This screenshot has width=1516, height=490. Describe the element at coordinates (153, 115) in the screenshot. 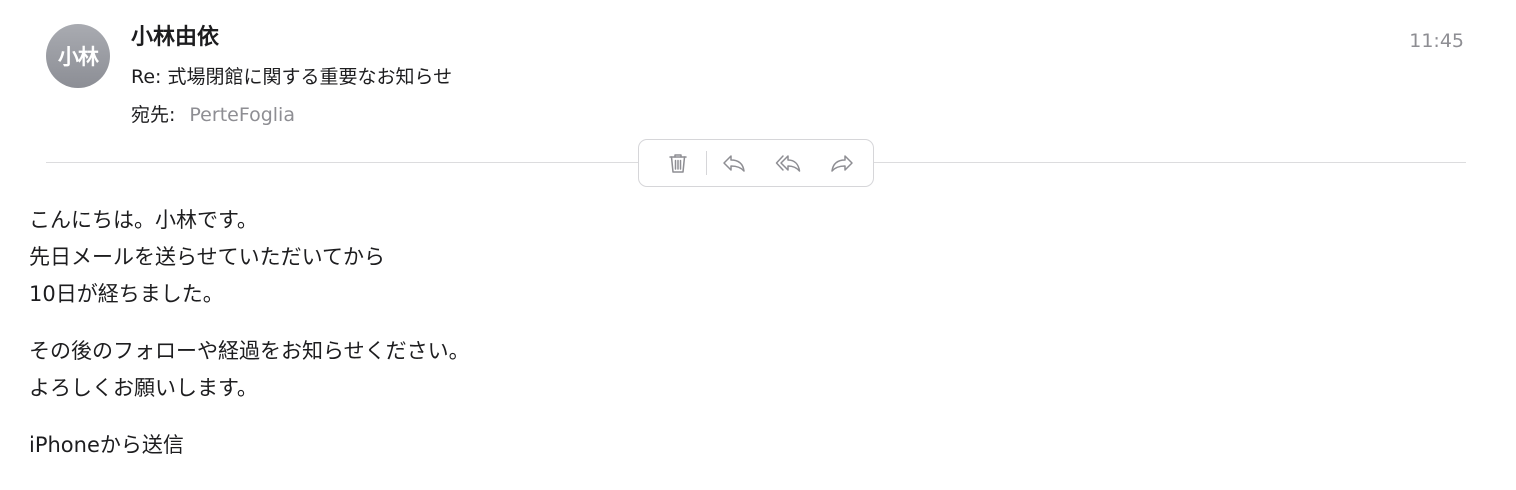

I see `recipient-label: 宛先:` at that location.